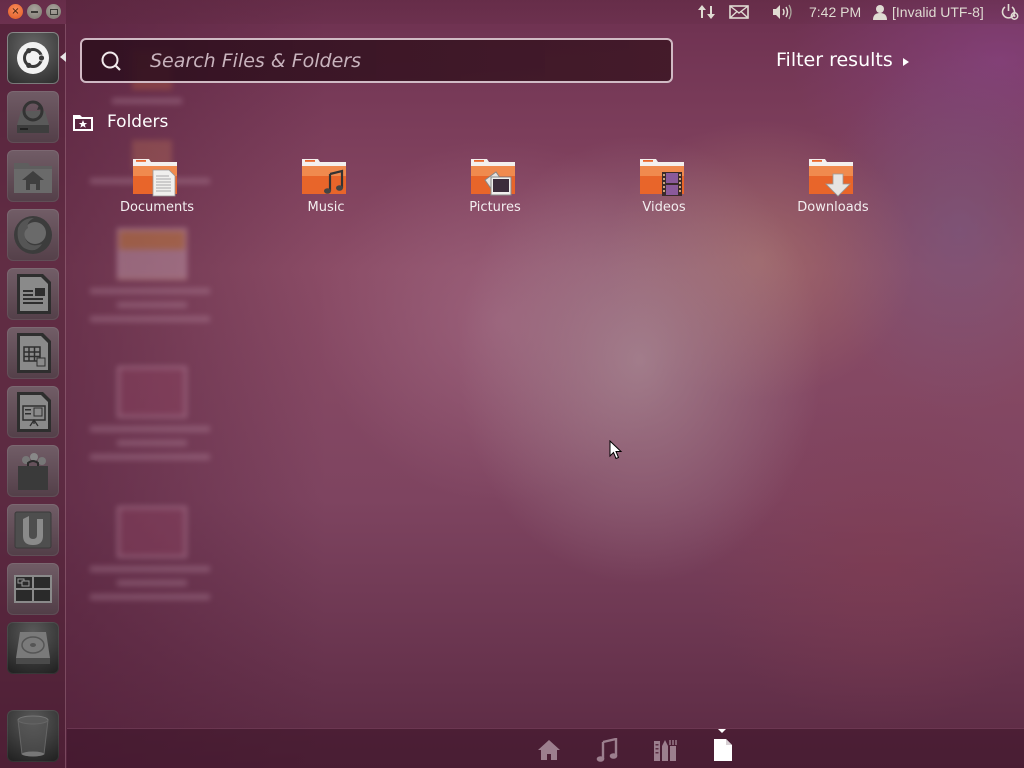 This screenshot has height=768, width=1024. I want to click on search-box, so click(376, 60).